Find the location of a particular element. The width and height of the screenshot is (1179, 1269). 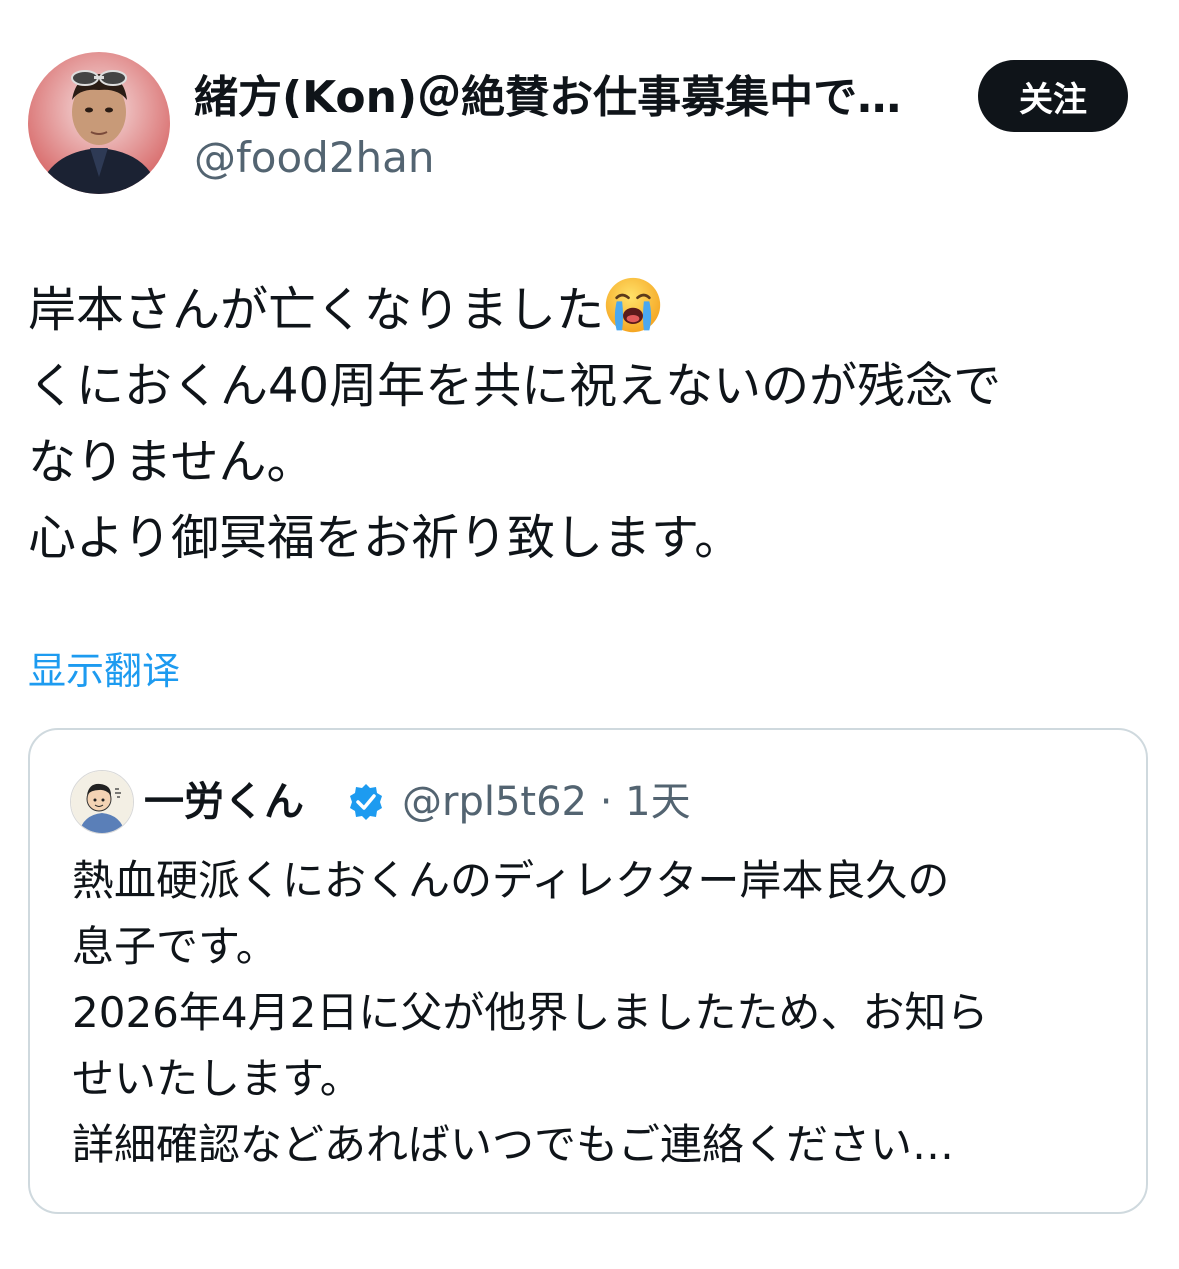

quoted-author-avatar is located at coordinates (102, 802).